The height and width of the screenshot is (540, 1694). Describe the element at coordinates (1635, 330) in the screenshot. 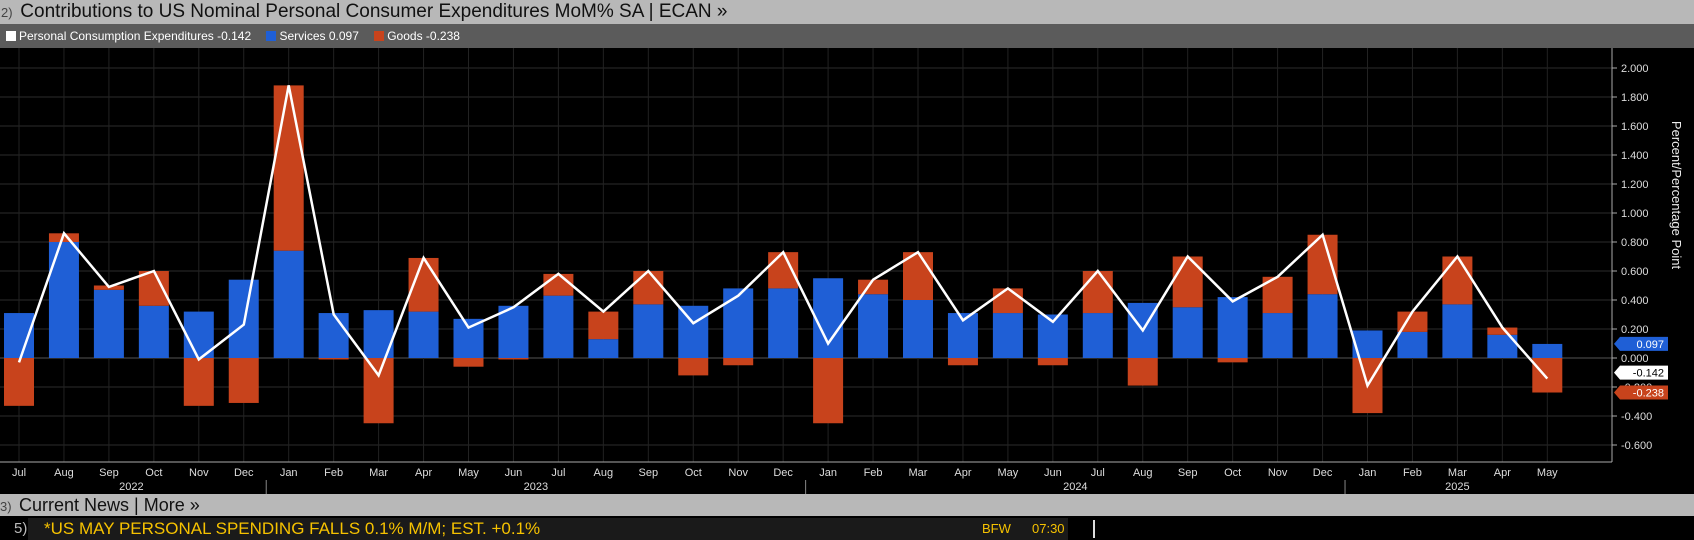

I see `y-tick-label: 0.200` at that location.